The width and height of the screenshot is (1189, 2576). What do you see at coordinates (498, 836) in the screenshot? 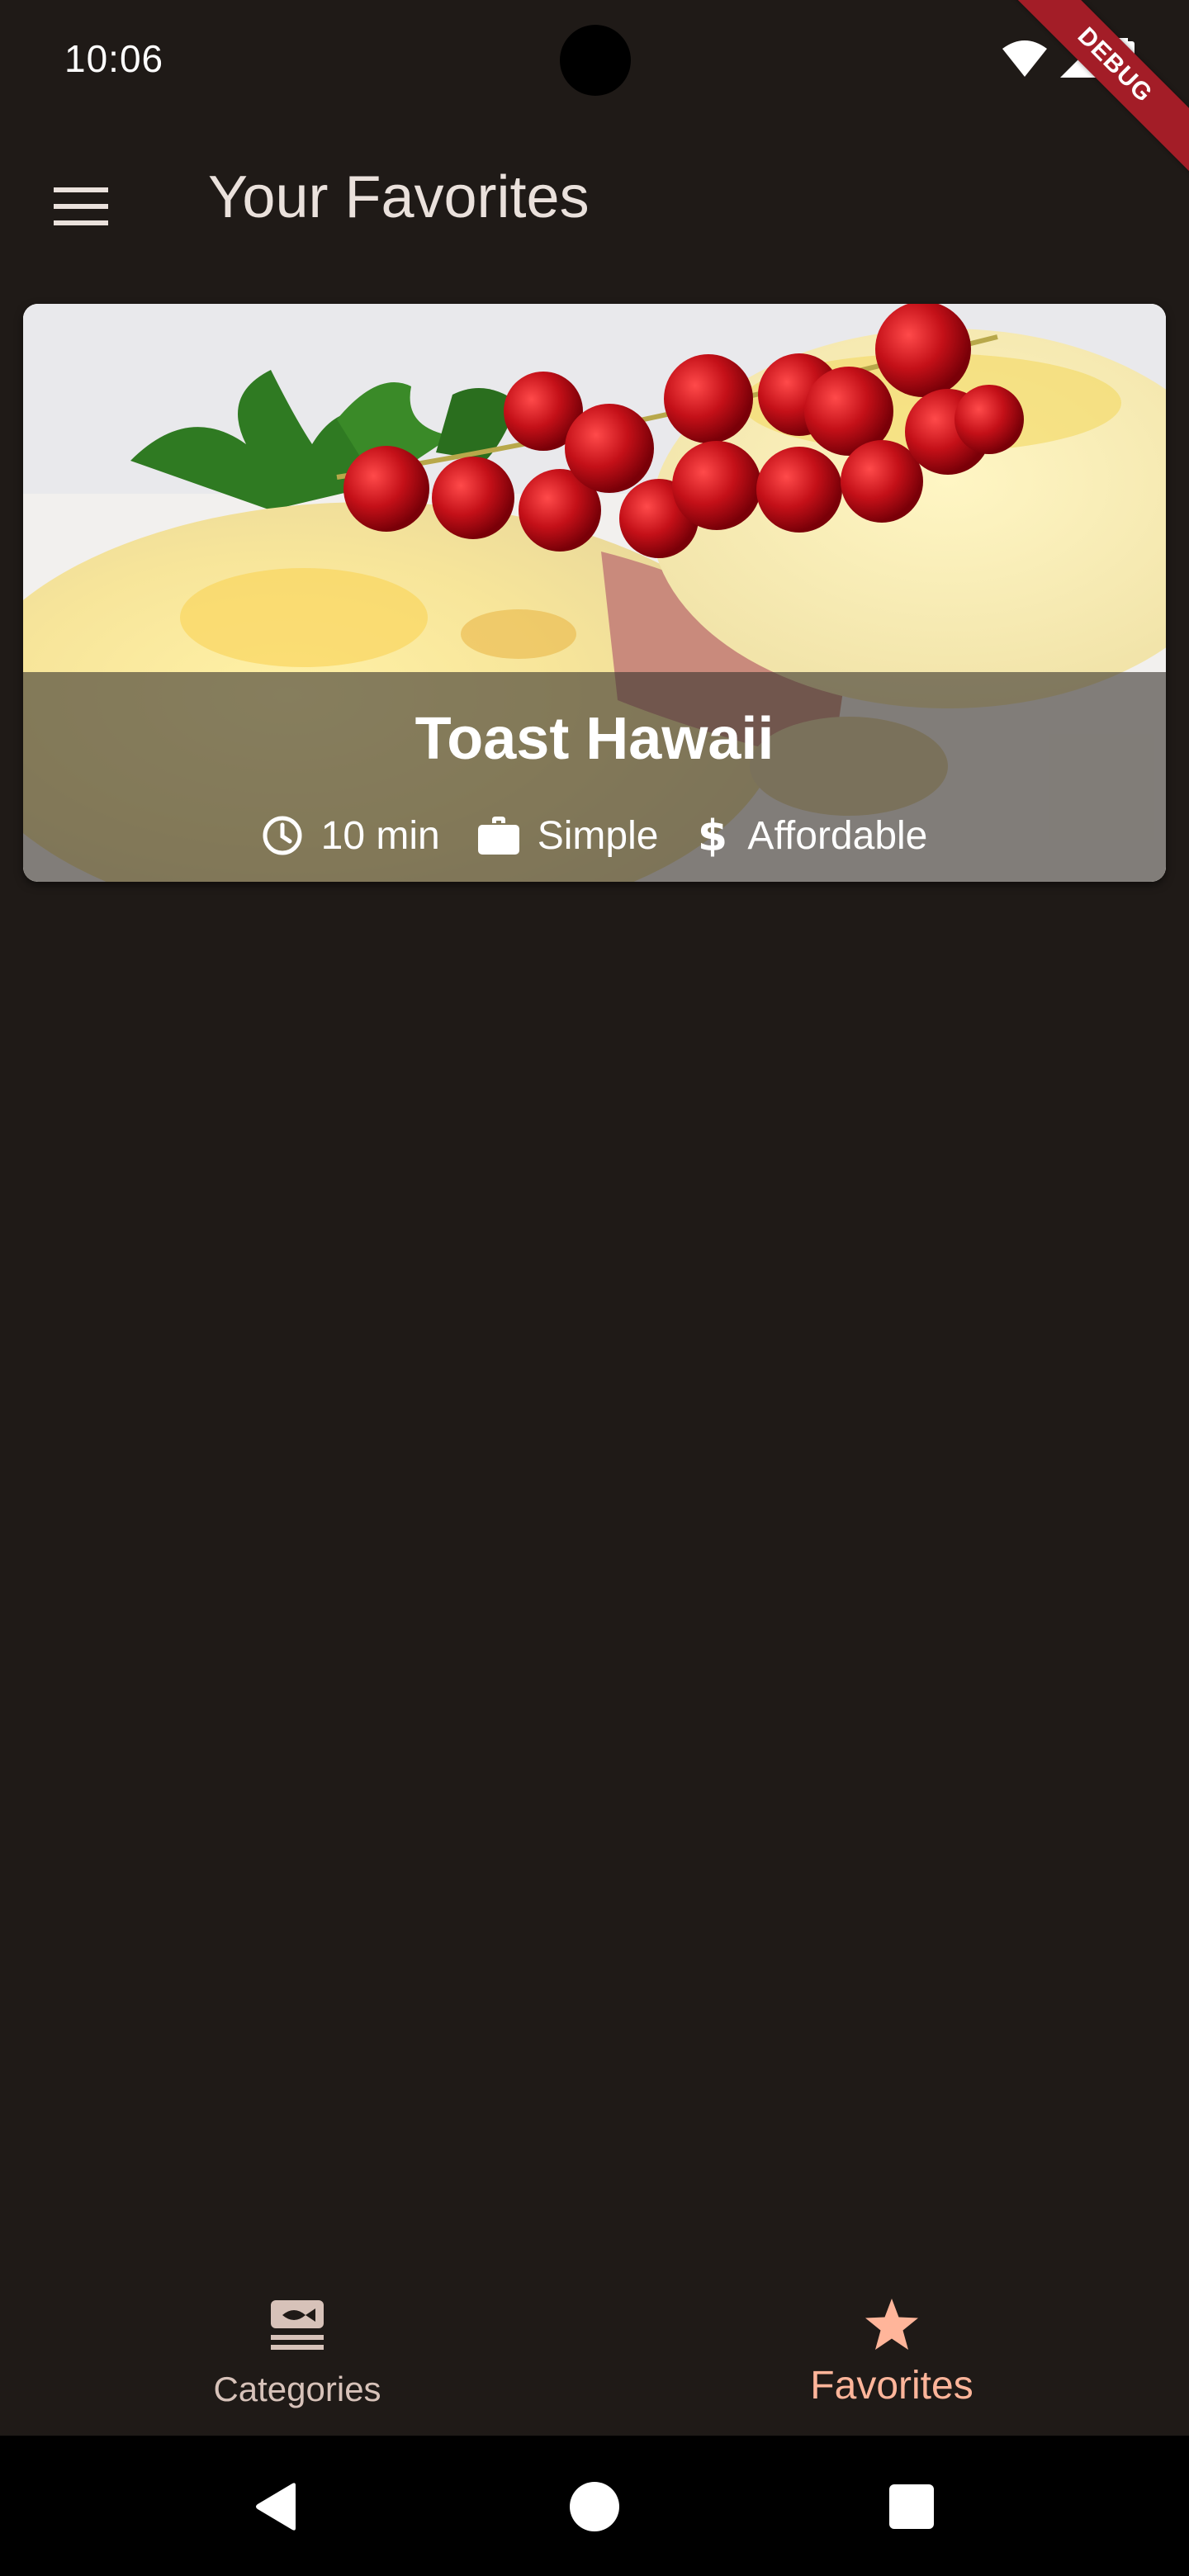
I see `briefcase-icon` at bounding box center [498, 836].